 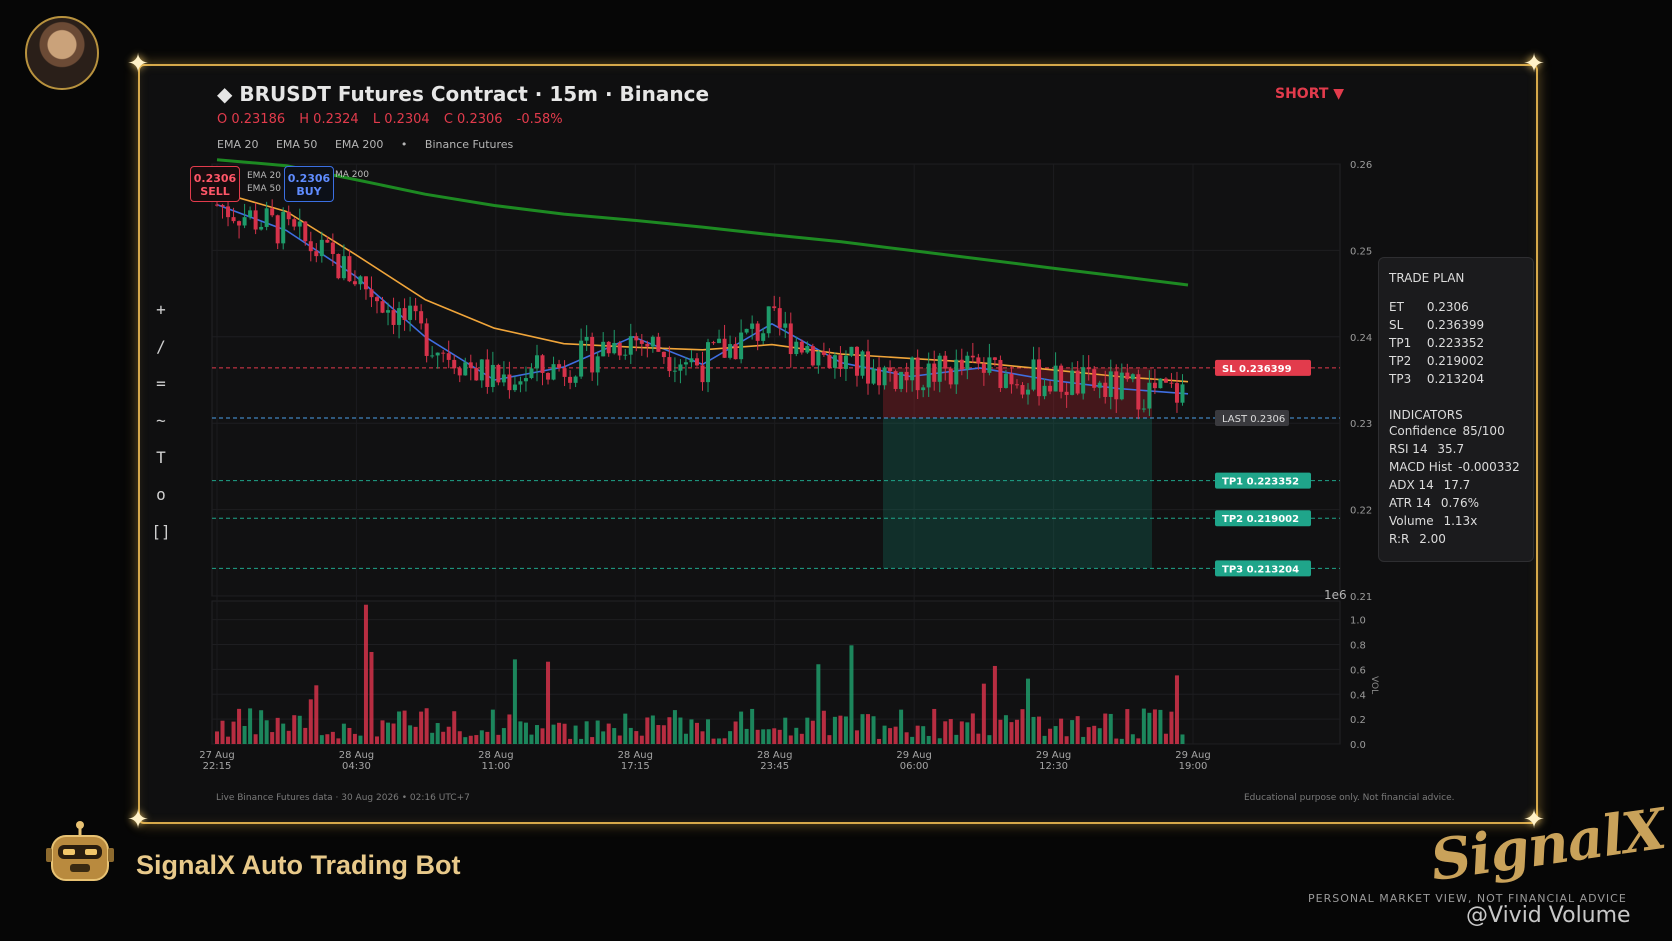 What do you see at coordinates (1358, 621) in the screenshot?
I see `volume-tick-label: 1.0` at bounding box center [1358, 621].